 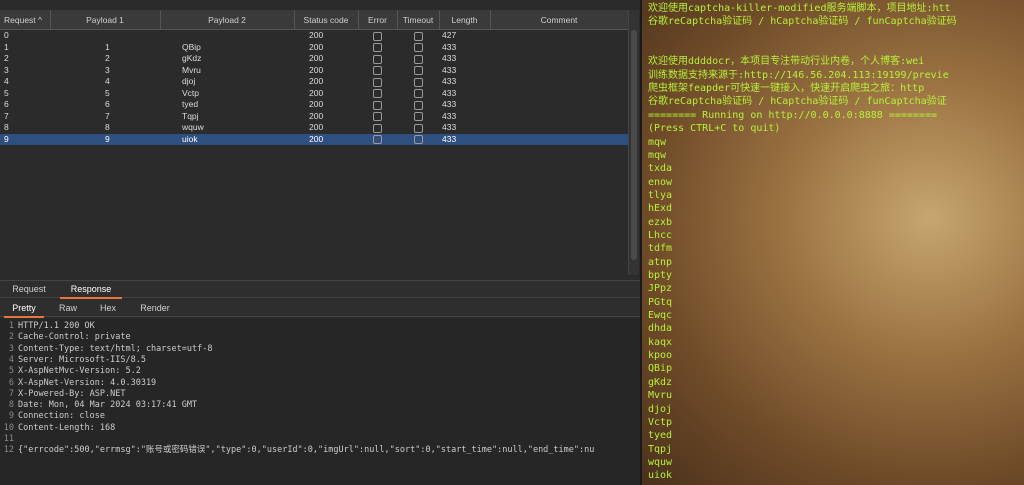 I want to click on terminal-line: enow, so click(x=660, y=182).